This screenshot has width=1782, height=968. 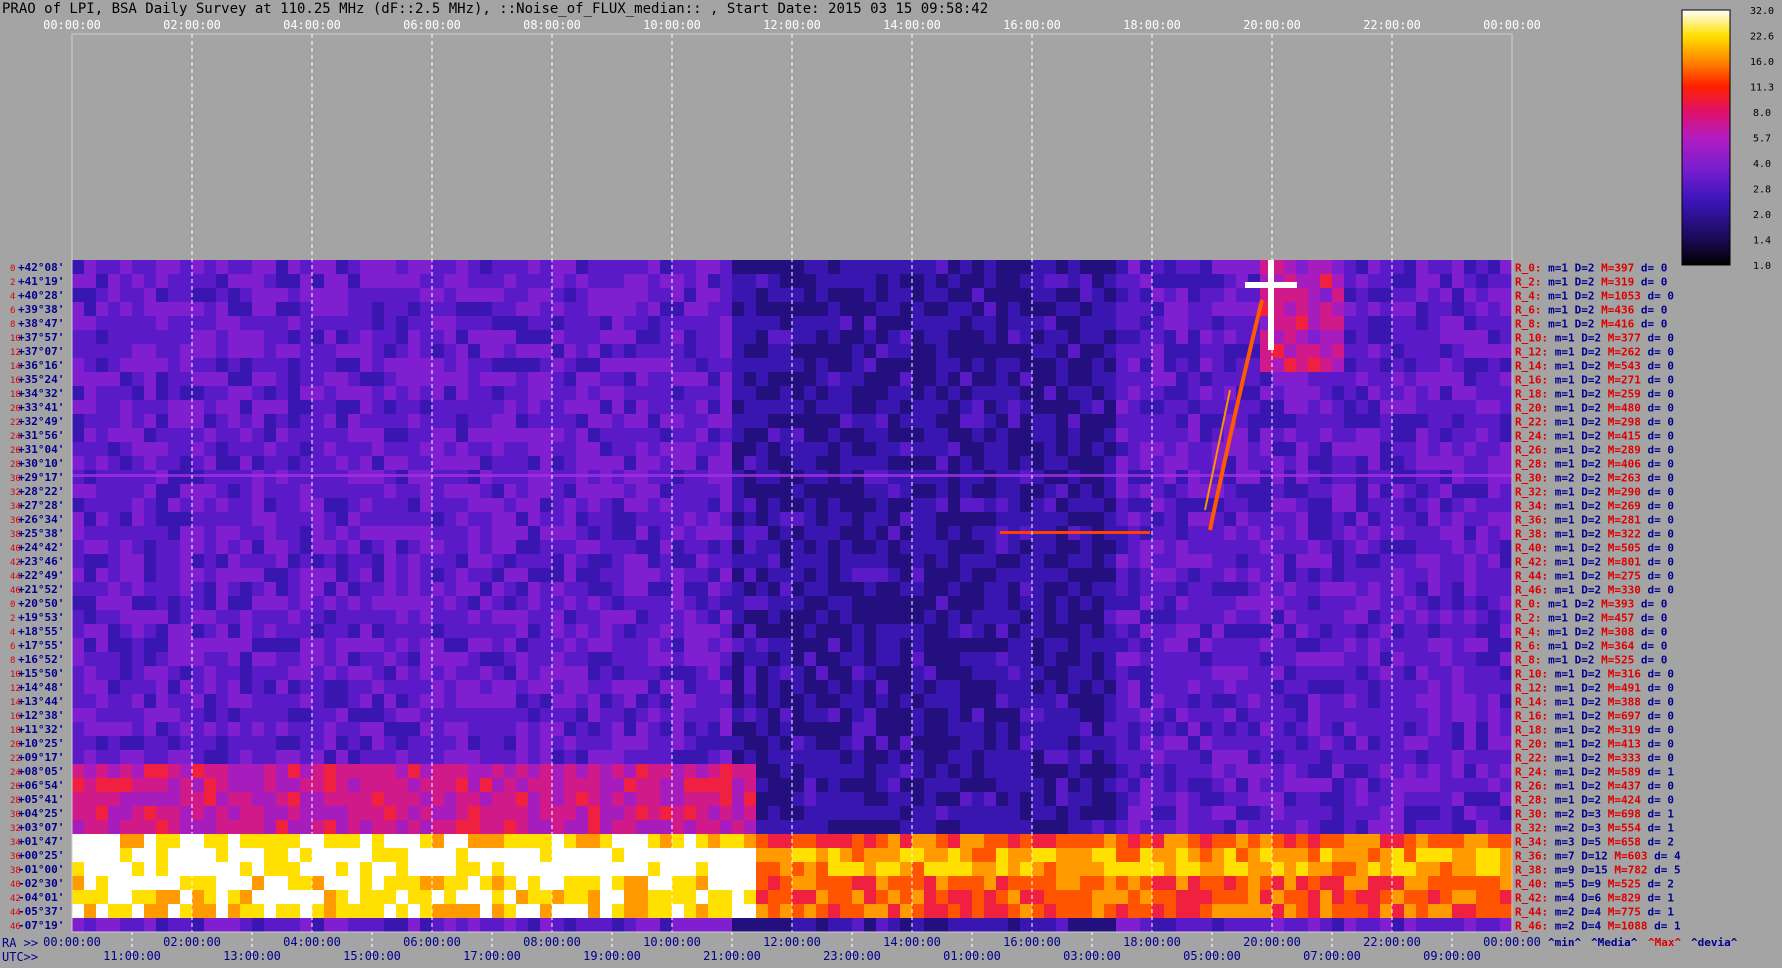 I want to click on dec-label: +00°25', so click(x=41, y=855).